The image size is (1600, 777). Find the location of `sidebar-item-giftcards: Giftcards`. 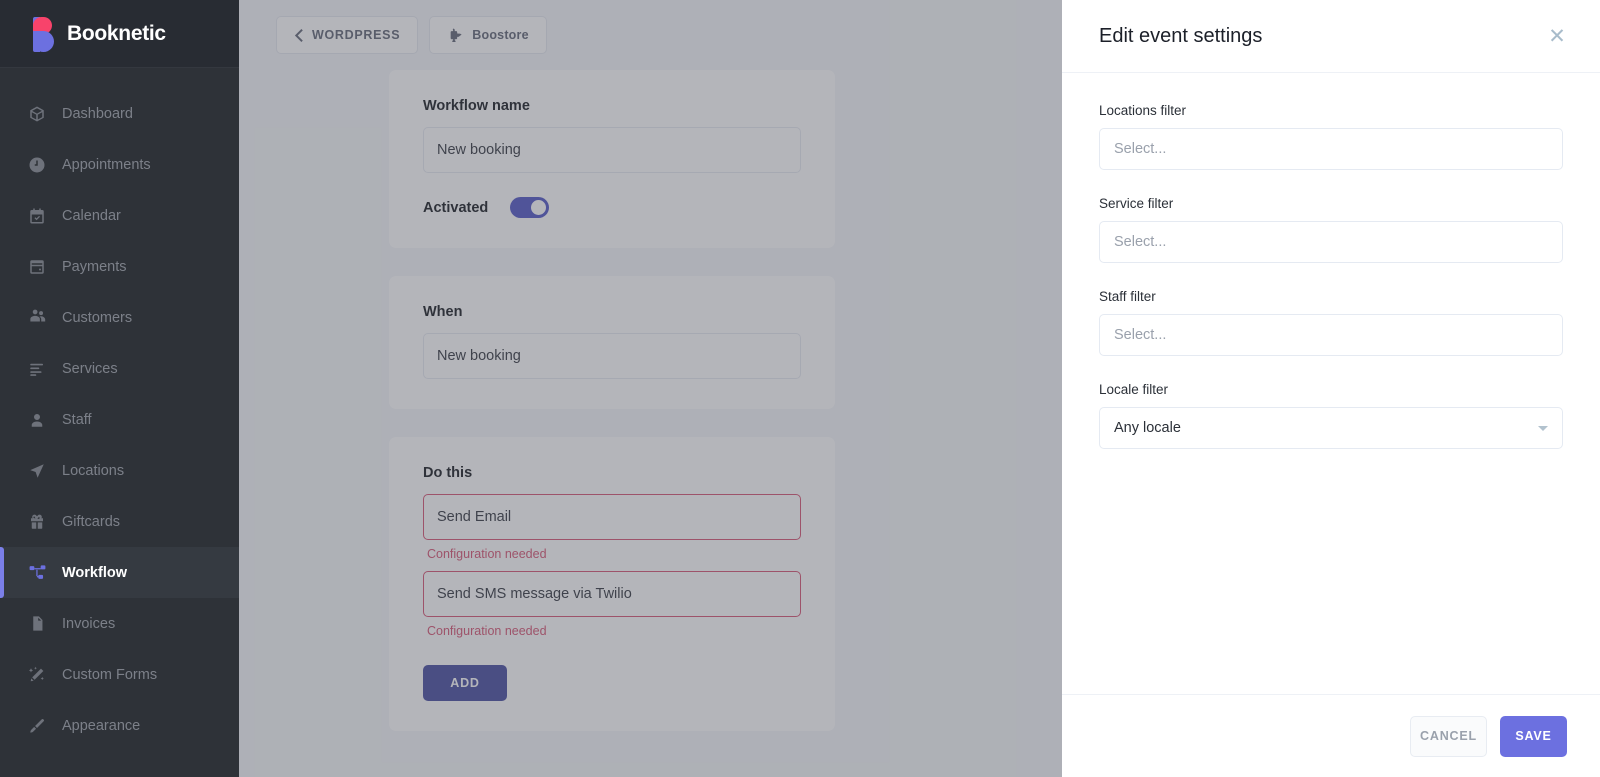

sidebar-item-giftcards: Giftcards is located at coordinates (119, 521).